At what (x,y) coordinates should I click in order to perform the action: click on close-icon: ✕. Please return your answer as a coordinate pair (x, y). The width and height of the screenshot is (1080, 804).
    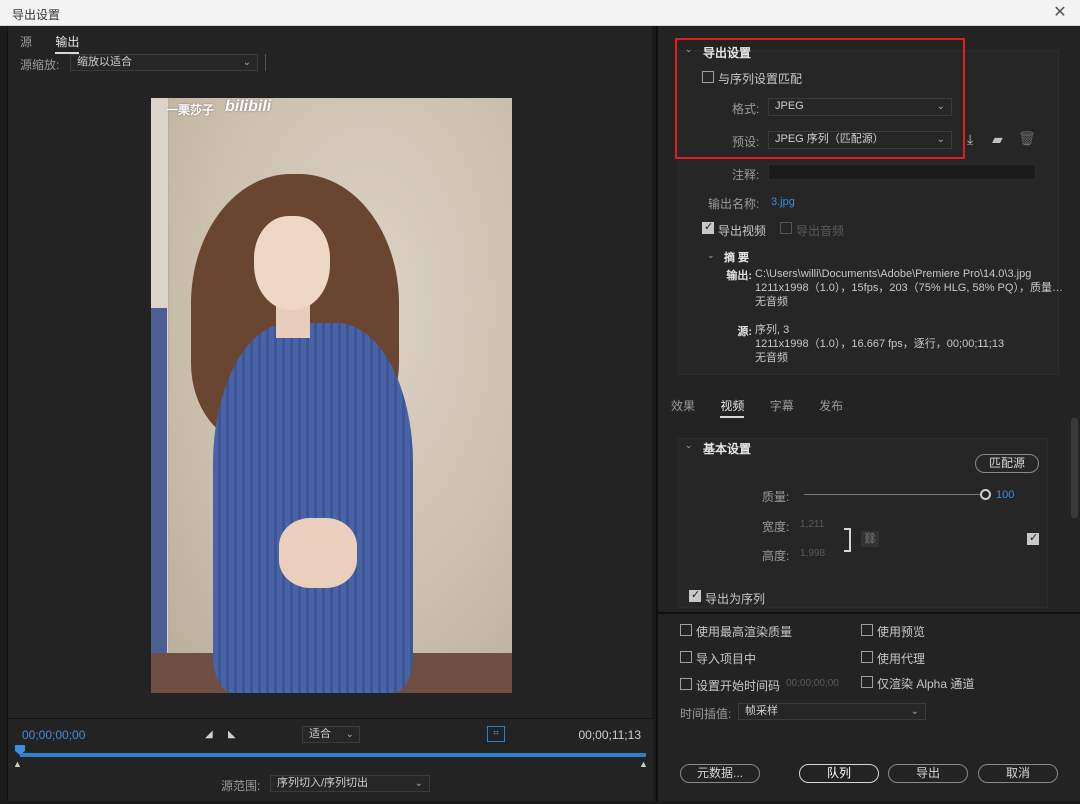
    Looking at the image, I should click on (1060, 13).